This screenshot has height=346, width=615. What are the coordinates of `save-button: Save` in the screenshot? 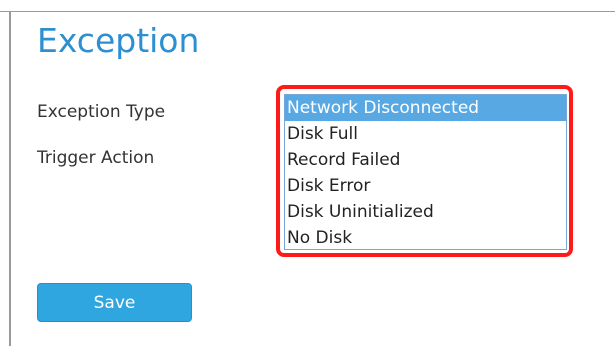 It's located at (114, 302).